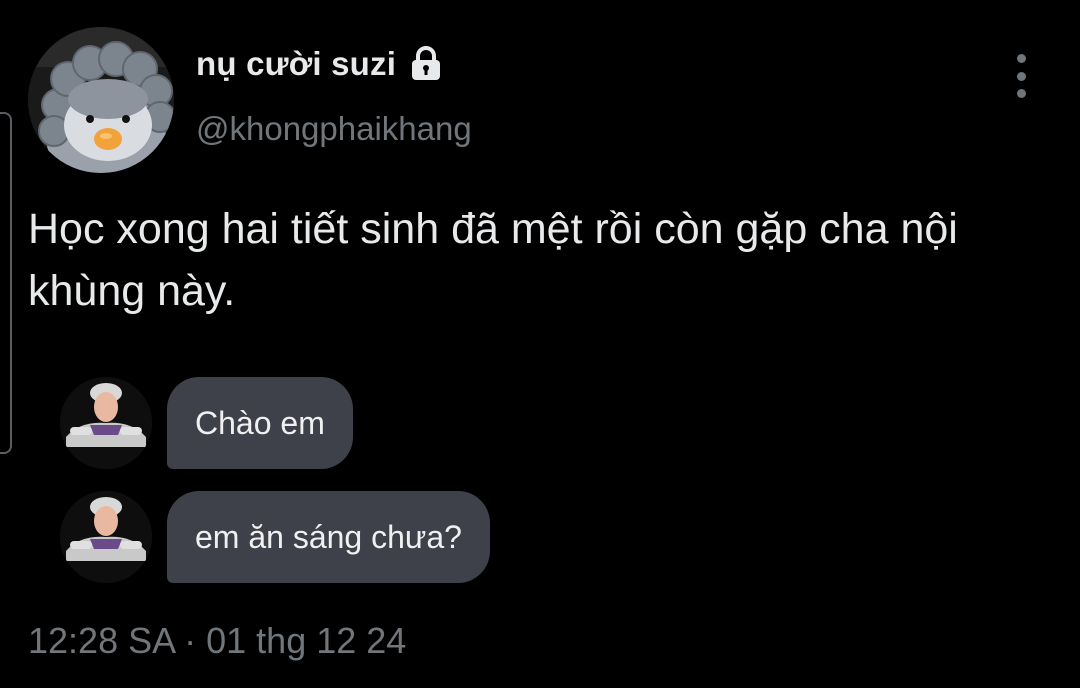  What do you see at coordinates (6, 283) in the screenshot?
I see `scroll-indicator` at bounding box center [6, 283].